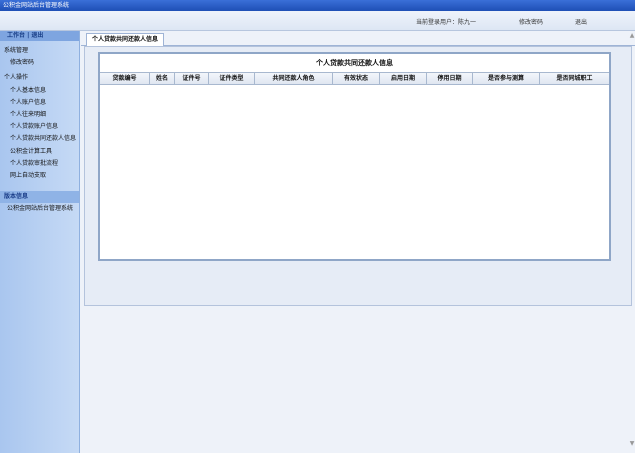 This screenshot has height=453, width=635. Describe the element at coordinates (450, 78) in the screenshot. I see `column-header-stop-date: 停用日期` at that location.